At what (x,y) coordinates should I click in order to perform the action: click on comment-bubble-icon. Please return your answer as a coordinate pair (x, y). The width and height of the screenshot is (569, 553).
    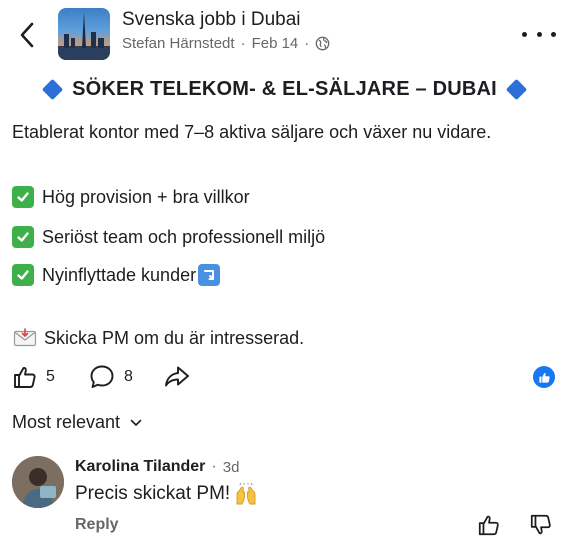
    Looking at the image, I should click on (102, 376).